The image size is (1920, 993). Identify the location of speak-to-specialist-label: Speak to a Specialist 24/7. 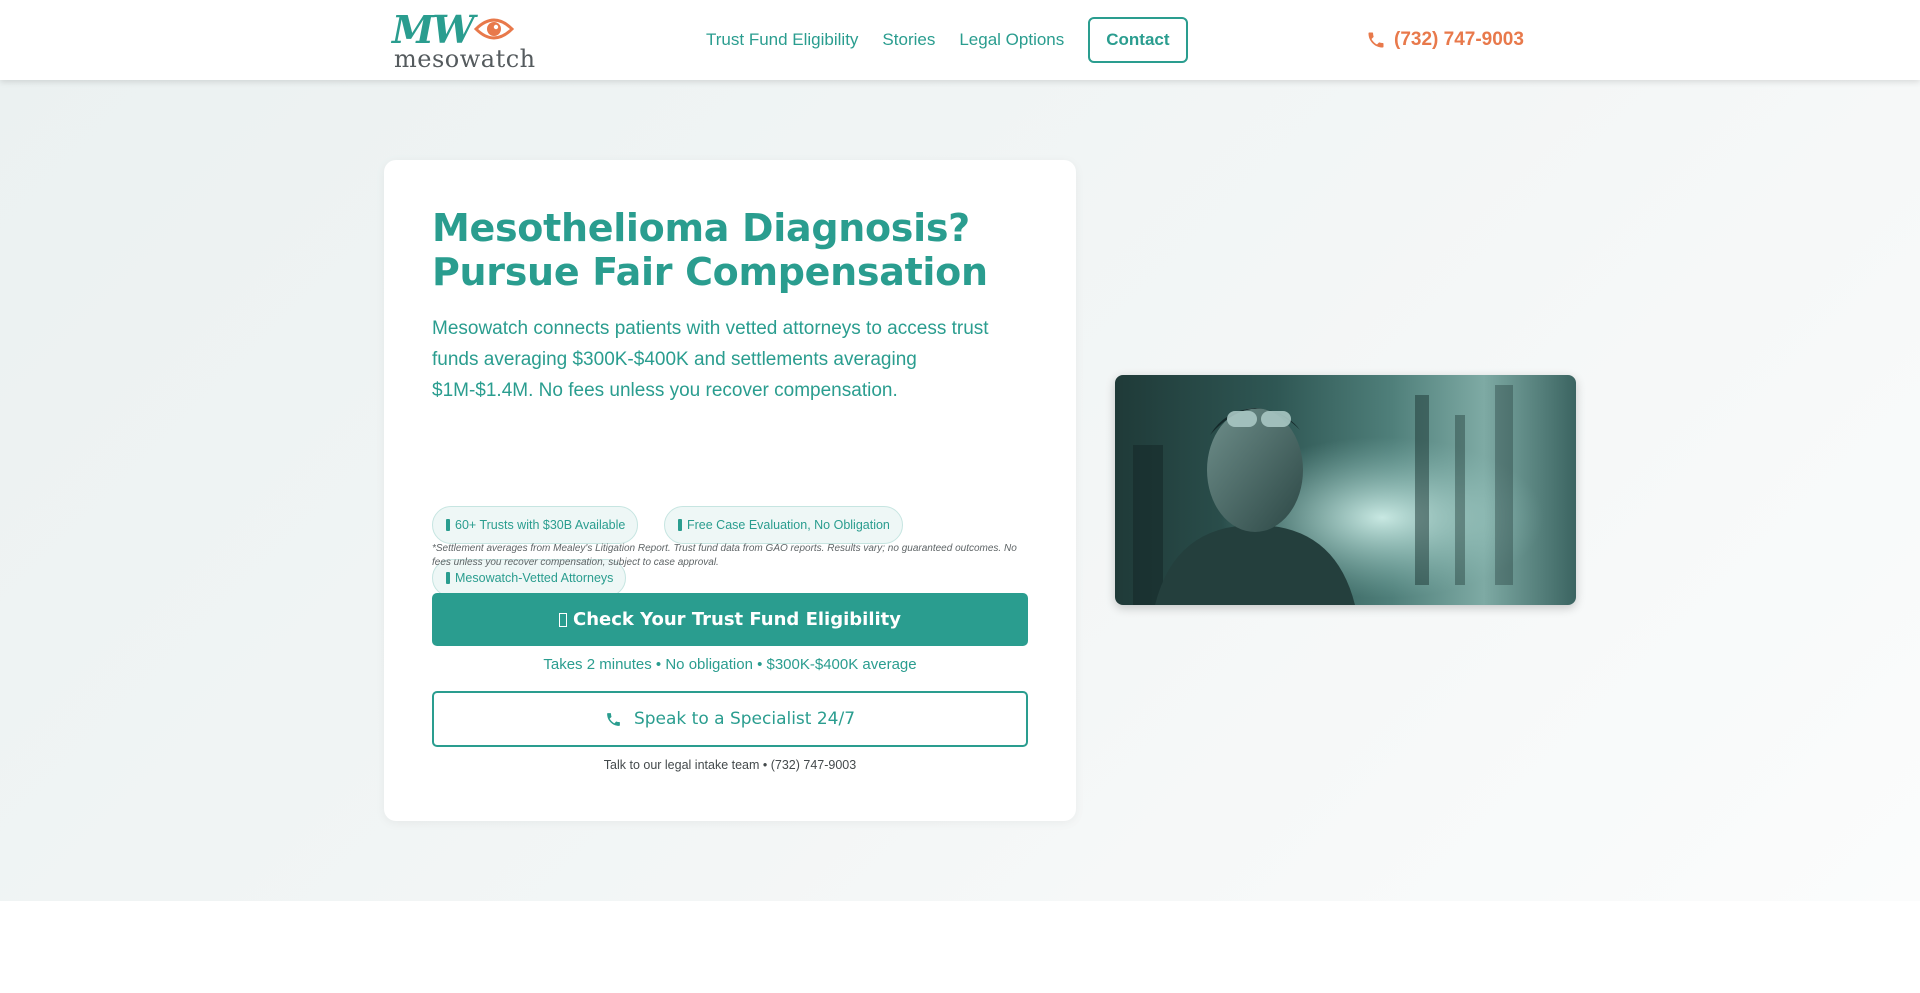
(744, 719).